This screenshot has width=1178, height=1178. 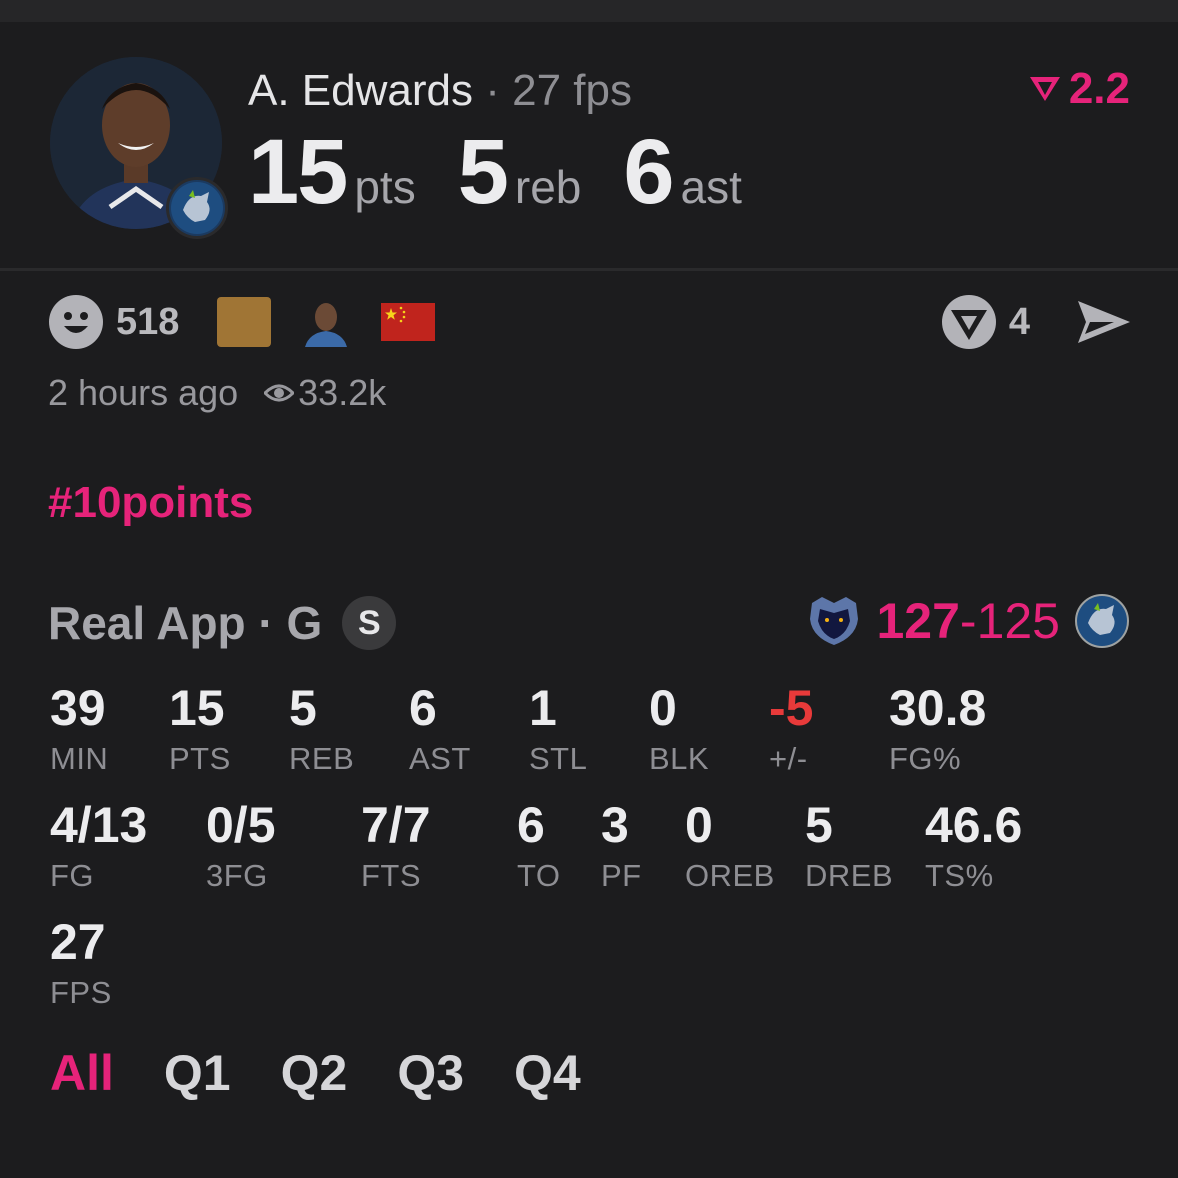 I want to click on source-label: Real App · G, so click(x=185, y=623).